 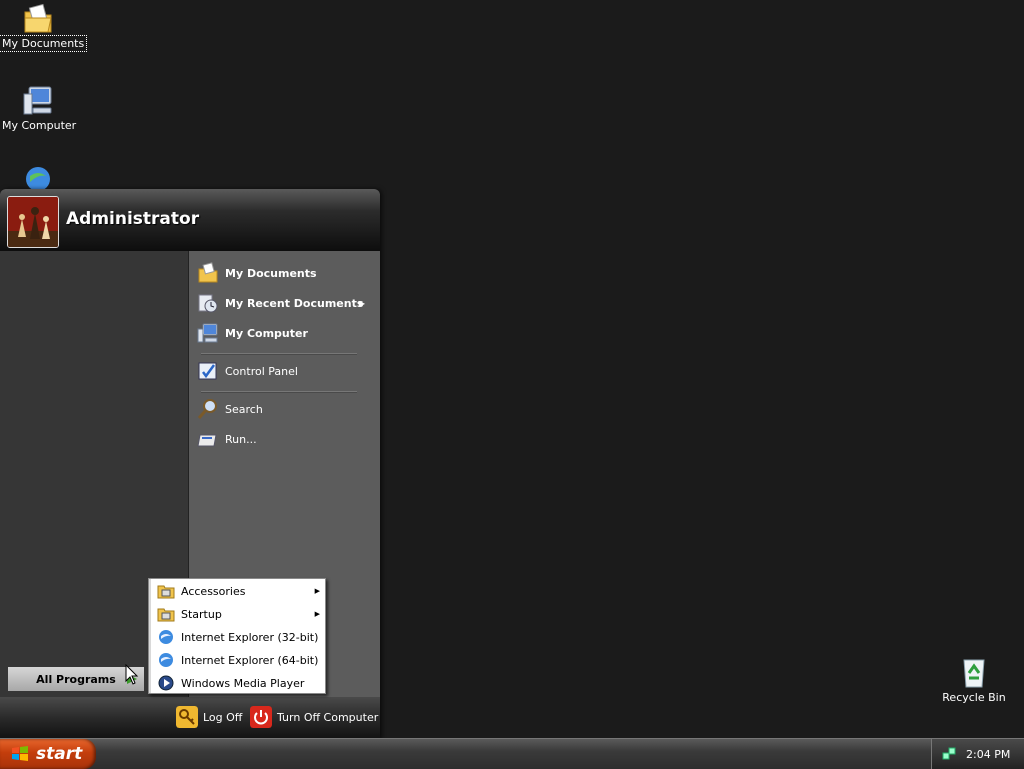 I want to click on recycle-bin-icon, so click(x=974, y=673).